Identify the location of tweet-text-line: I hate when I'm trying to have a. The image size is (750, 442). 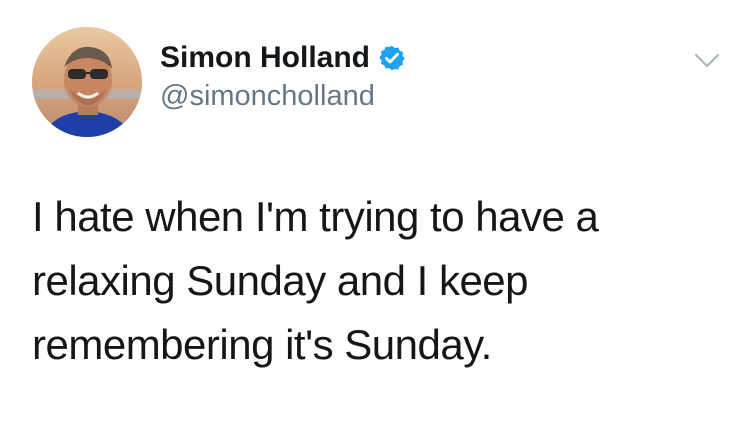
(315, 216).